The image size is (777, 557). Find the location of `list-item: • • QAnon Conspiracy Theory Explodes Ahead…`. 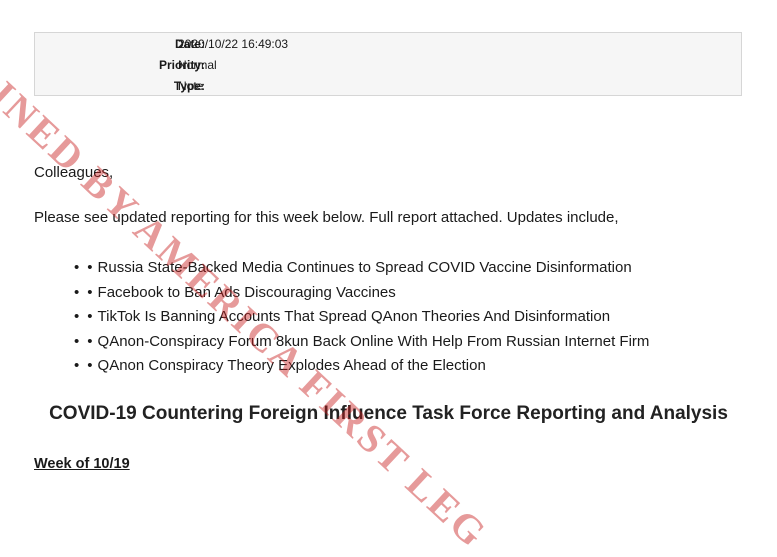

list-item: • • QAnon Conspiracy Theory Explodes Ahead… is located at coordinates (361, 368).